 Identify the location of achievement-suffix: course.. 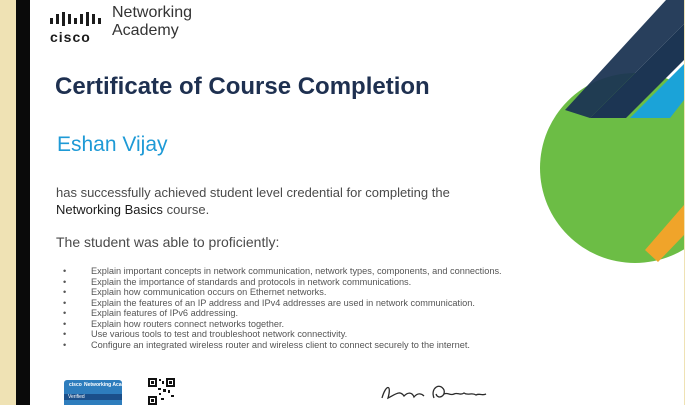
(188, 209).